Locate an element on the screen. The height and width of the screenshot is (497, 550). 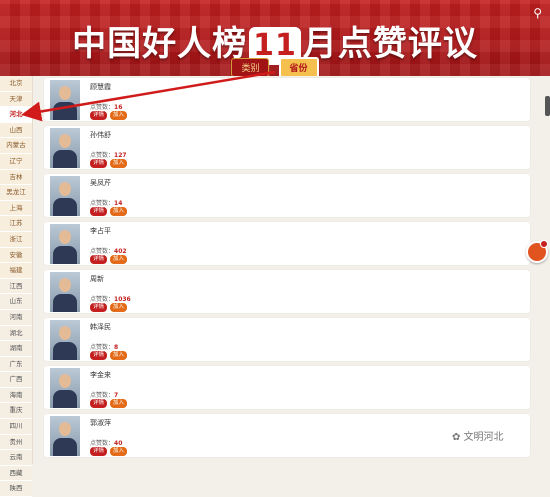
sidebar-item: 辽宁 is located at coordinates (16, 161).